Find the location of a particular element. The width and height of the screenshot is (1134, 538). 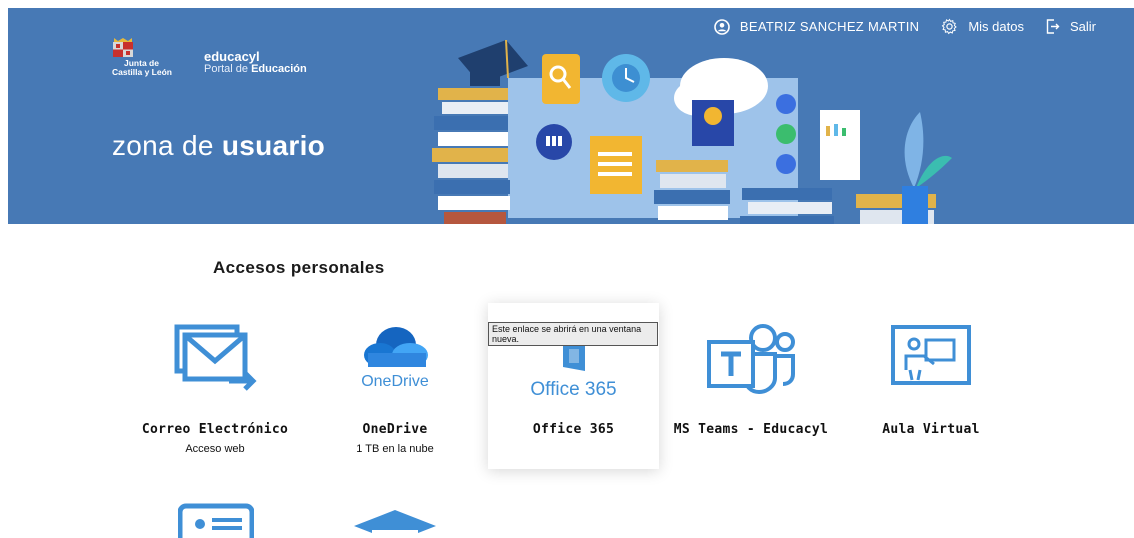

tile-subtitle: 1 TB en la nube is located at coordinates (395, 449).